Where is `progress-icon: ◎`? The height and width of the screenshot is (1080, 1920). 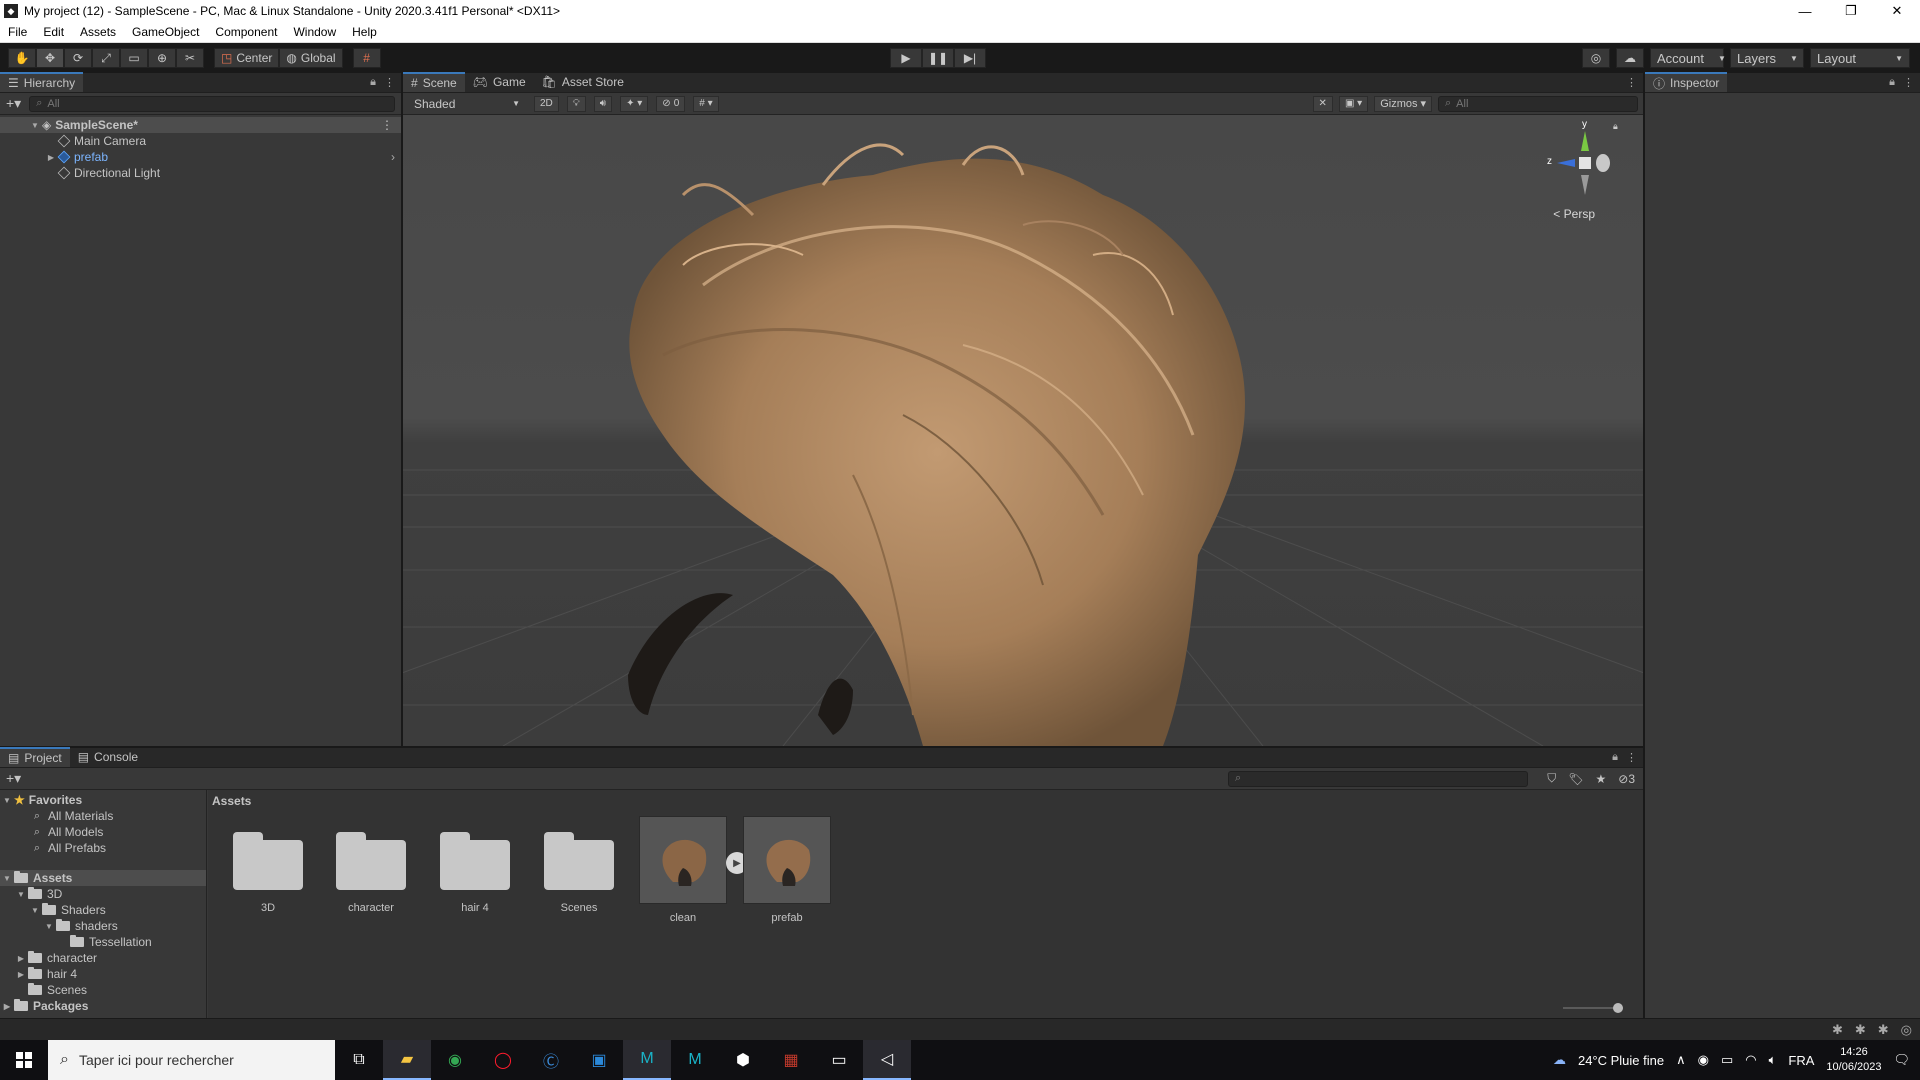
progress-icon: ◎ is located at coordinates (1906, 1030).